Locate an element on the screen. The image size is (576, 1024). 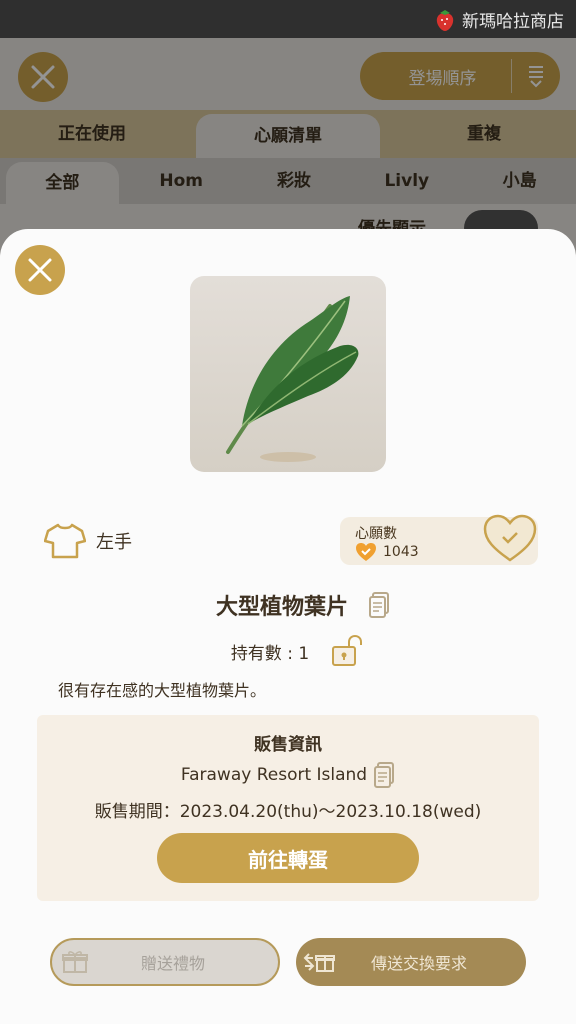
trade-request-button: 傳送交換要求 is located at coordinates (411, 962).